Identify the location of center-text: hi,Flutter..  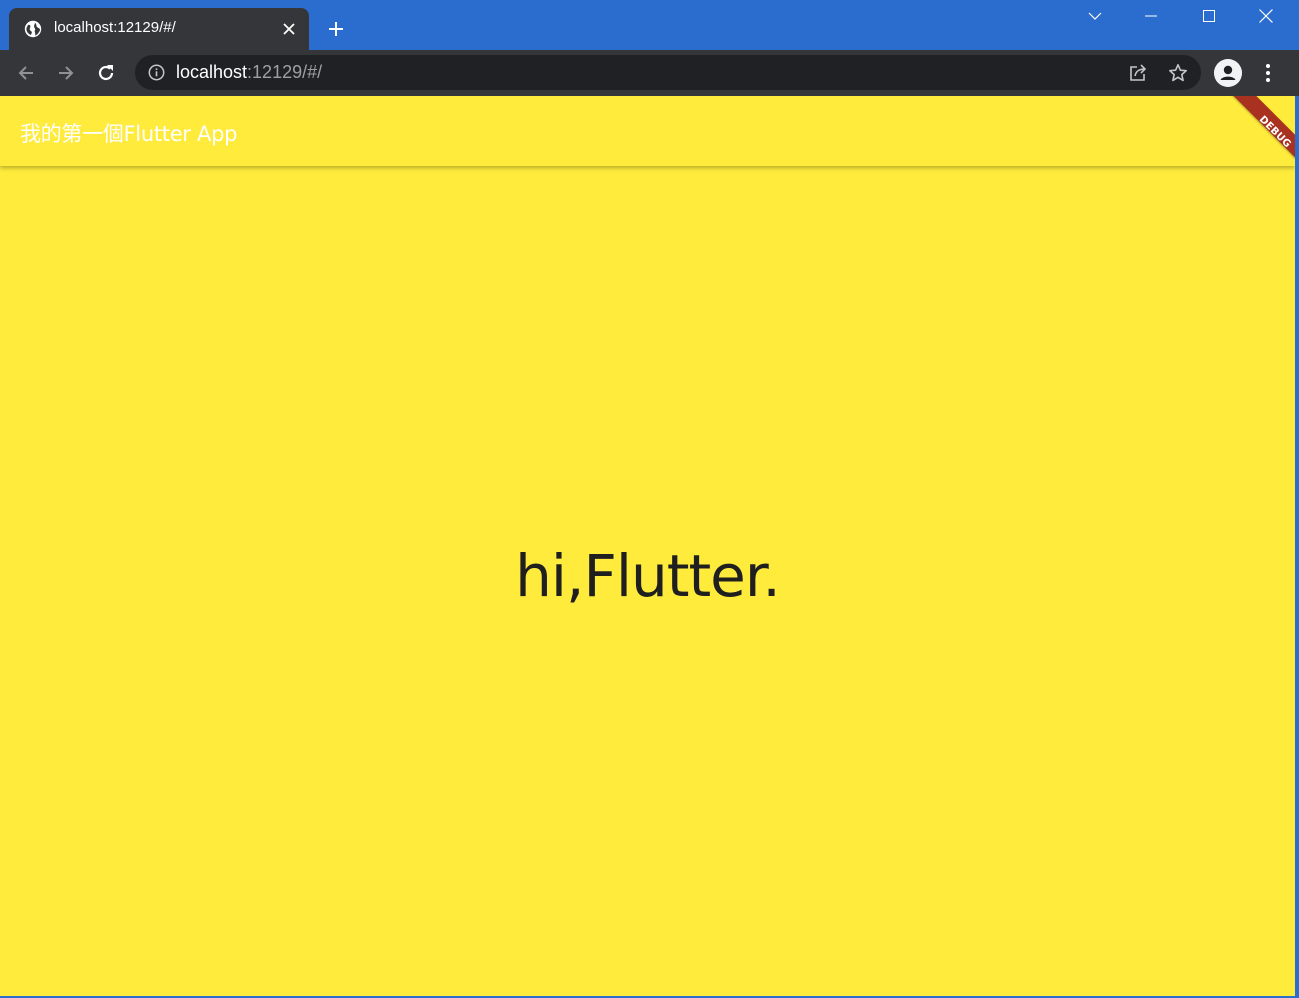
(648, 576).